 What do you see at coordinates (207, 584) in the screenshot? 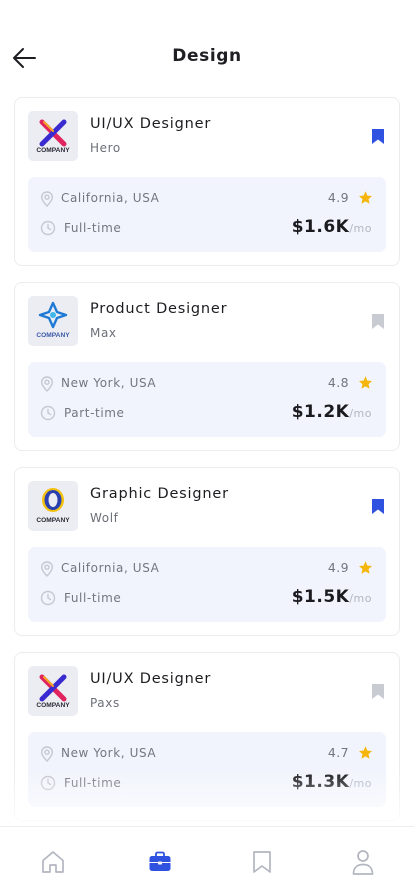
I see `job-details: California, USA 4.9 Full-time $1.5K/mo` at bounding box center [207, 584].